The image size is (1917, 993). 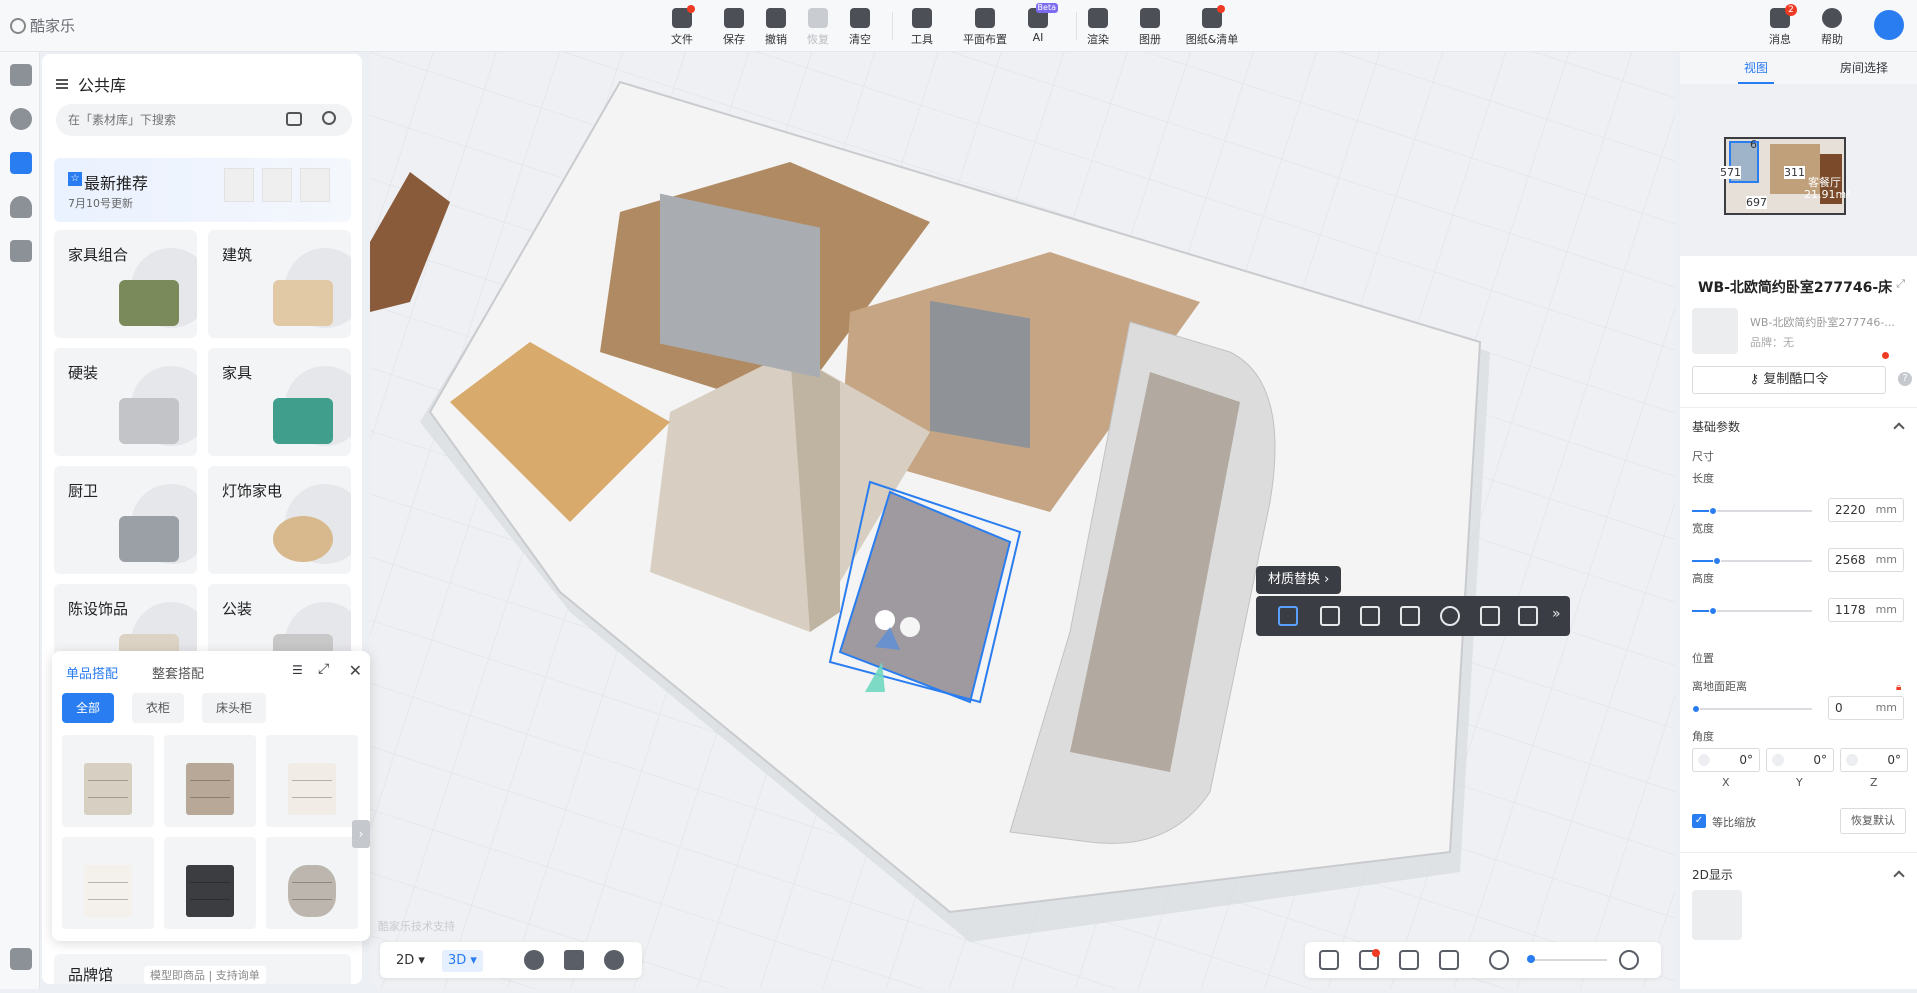 I want to click on view-2d-button: 2D ▾, so click(x=410, y=961).